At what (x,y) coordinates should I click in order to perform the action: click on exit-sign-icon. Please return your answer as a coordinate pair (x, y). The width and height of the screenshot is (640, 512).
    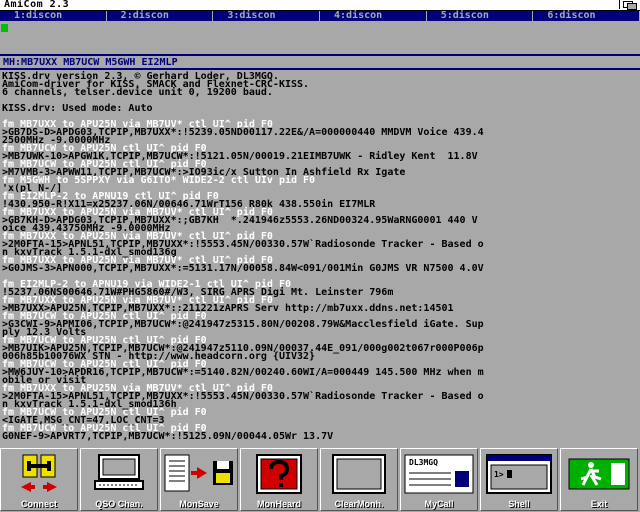
    Looking at the image, I should click on (599, 474).